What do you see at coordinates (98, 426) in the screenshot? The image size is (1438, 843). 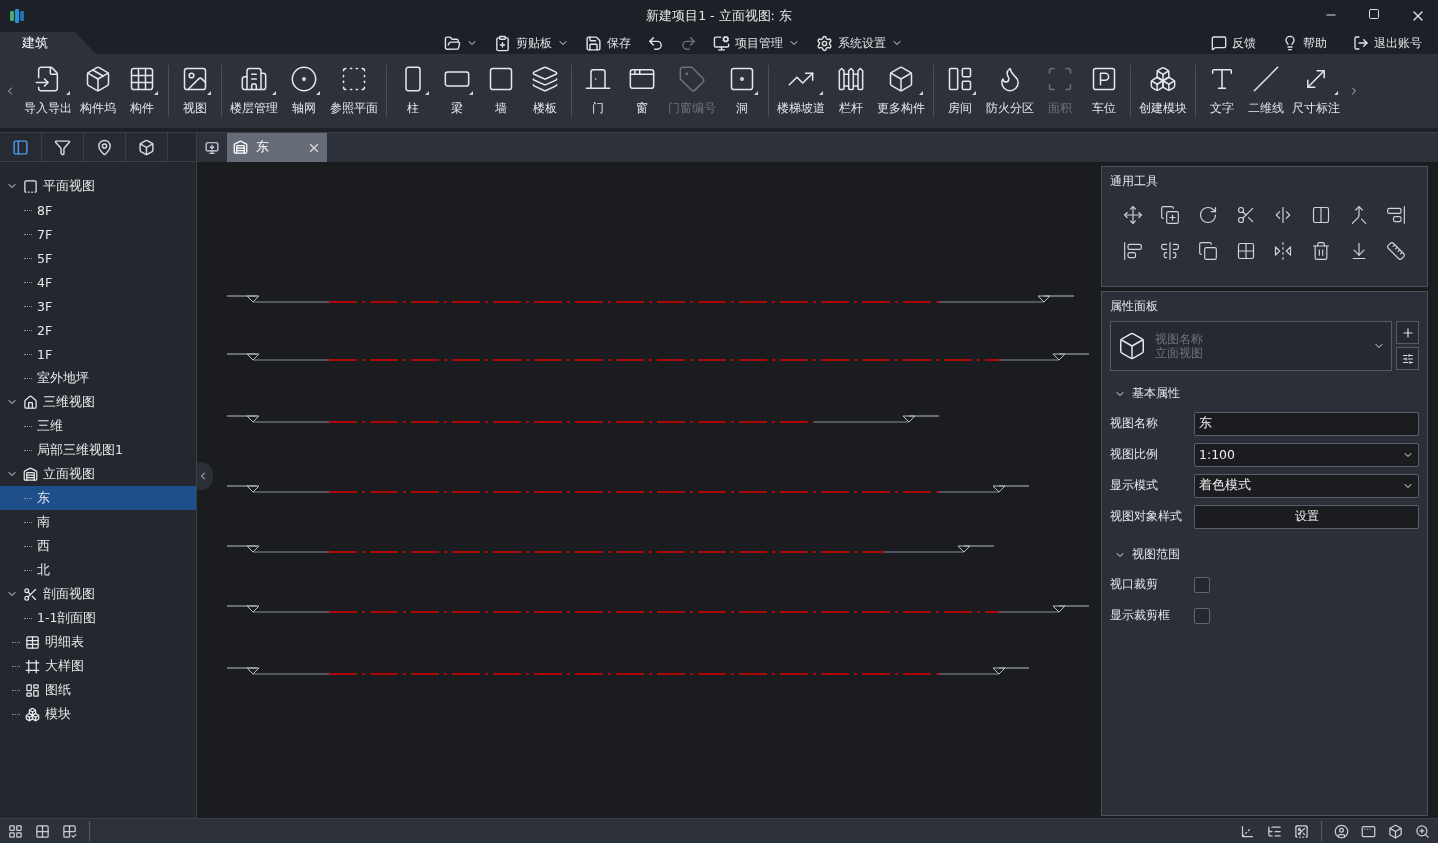 I see `tree-item: 三维` at bounding box center [98, 426].